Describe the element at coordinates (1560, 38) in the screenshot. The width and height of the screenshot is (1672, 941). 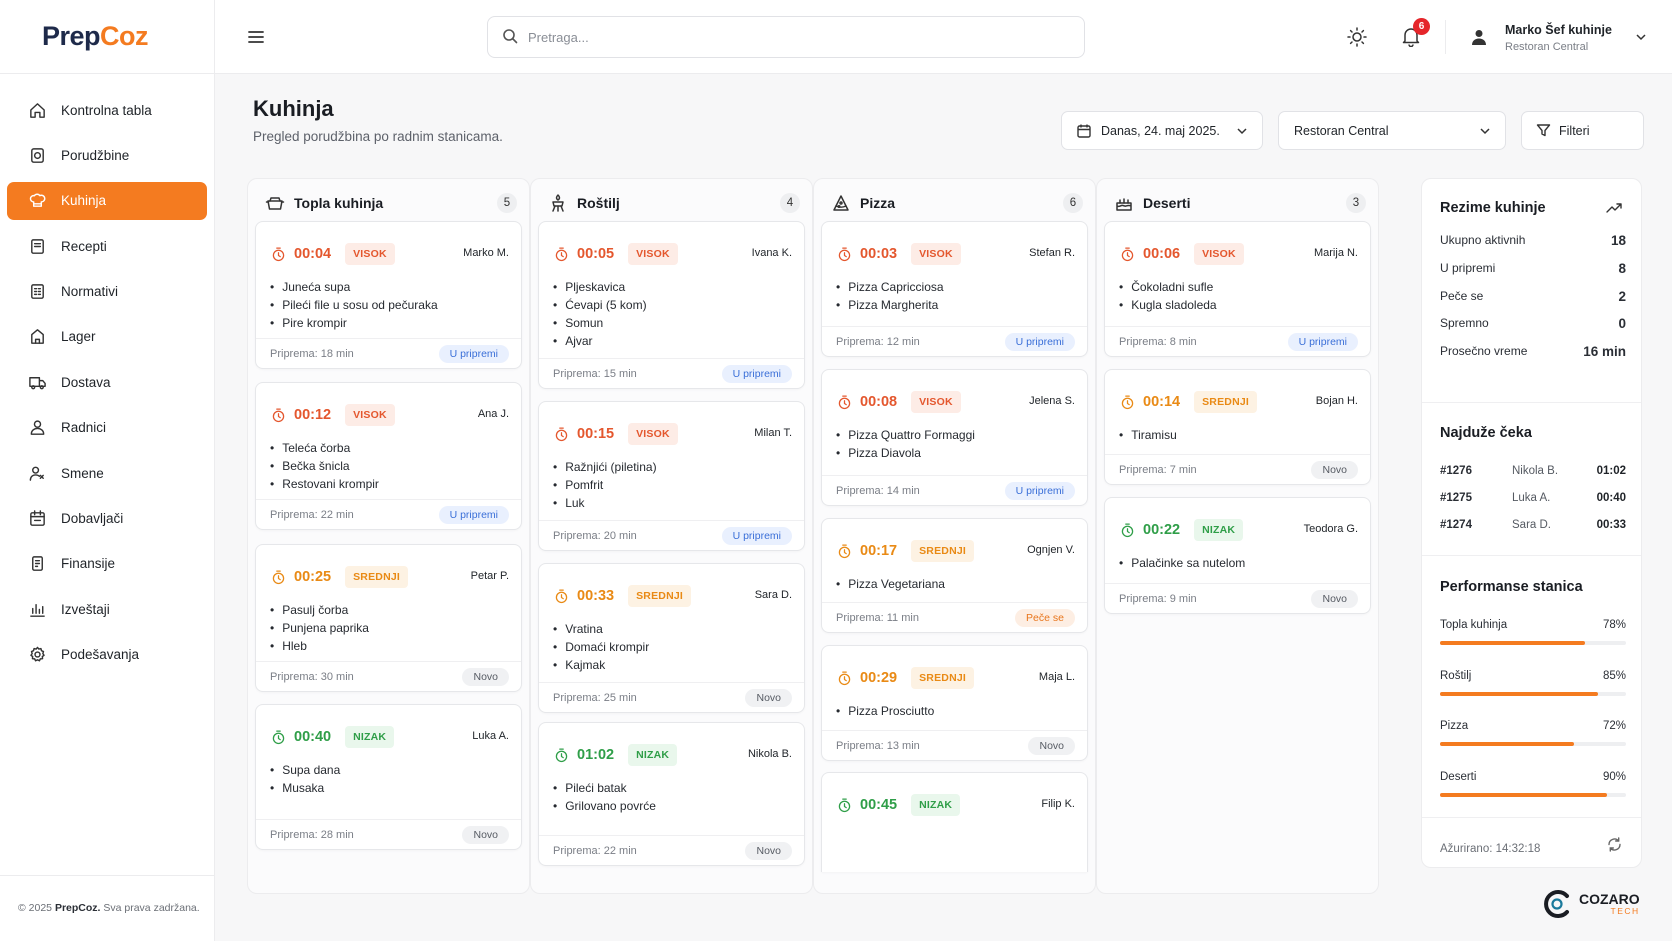
I see `user-menu: Marko Šef kuhinje Restoran Central` at that location.